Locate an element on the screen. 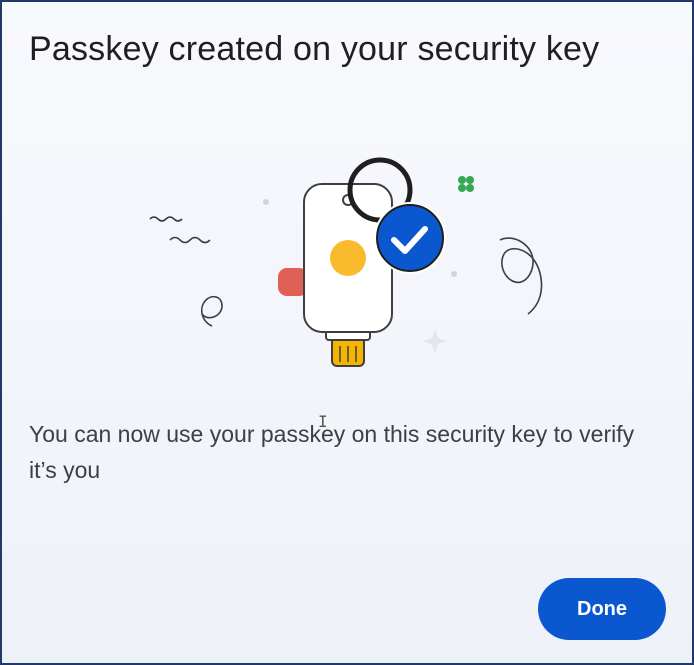  squiggle-left-bottom is located at coordinates (190, 240).